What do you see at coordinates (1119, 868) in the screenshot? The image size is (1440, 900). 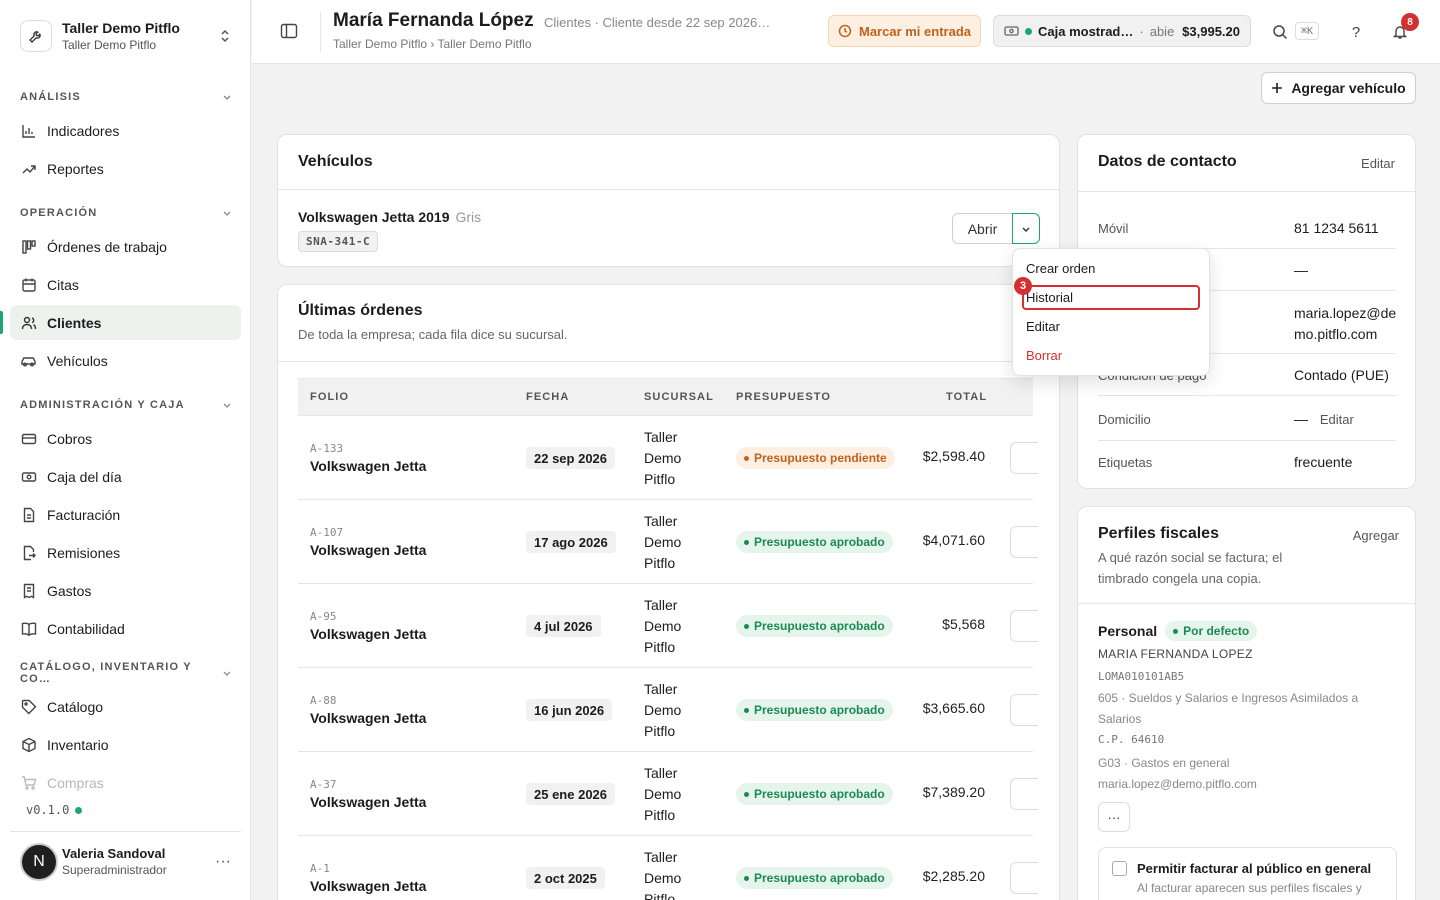 I see `public-invoice-checkbox` at bounding box center [1119, 868].